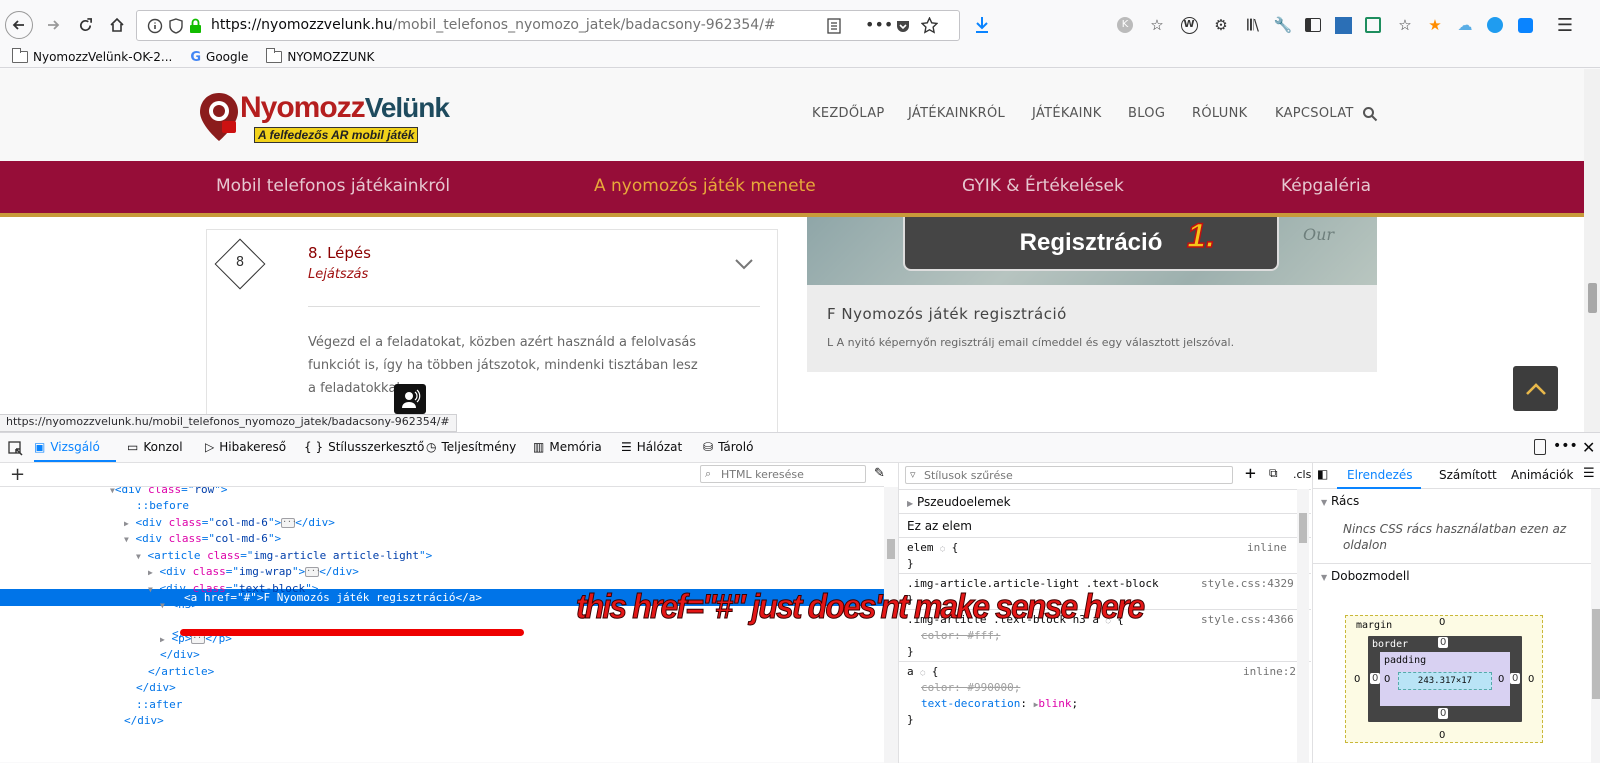  What do you see at coordinates (982, 25) in the screenshot?
I see `download-icon` at bounding box center [982, 25].